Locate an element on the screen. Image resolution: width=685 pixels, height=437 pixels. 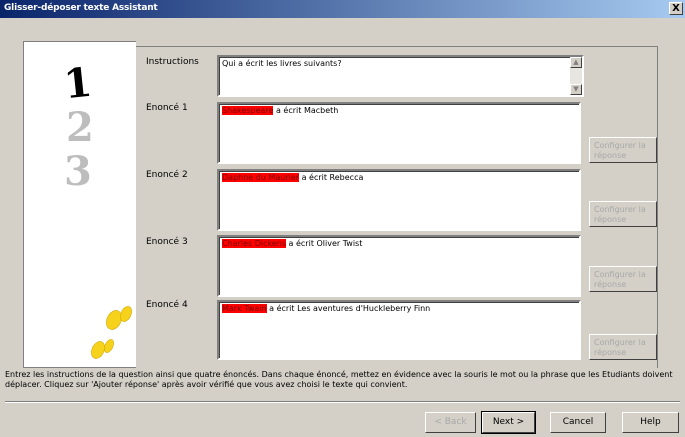
instructions-textarea: Qui a écrit les livres suivants? ▲ ▼ is located at coordinates (400, 76).